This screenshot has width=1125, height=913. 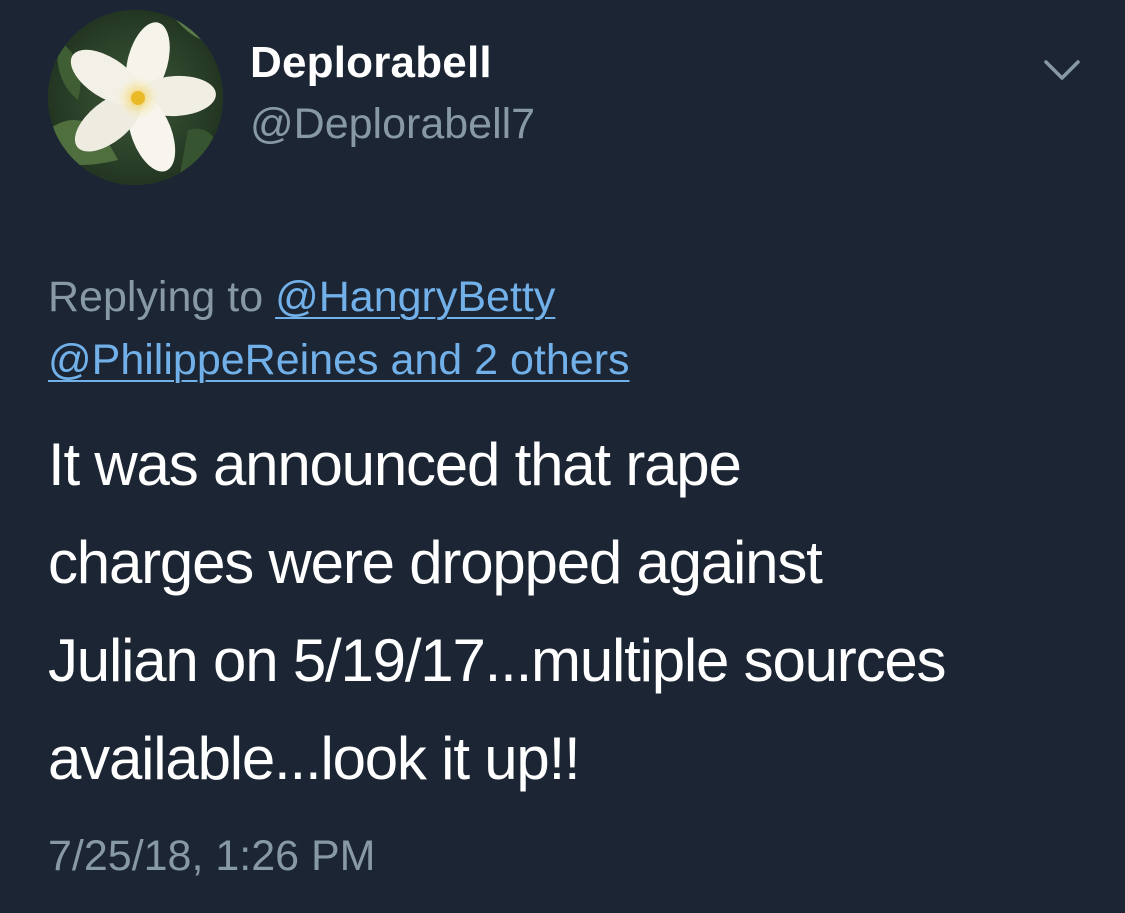 I want to click on avatar, so click(x=135, y=97).